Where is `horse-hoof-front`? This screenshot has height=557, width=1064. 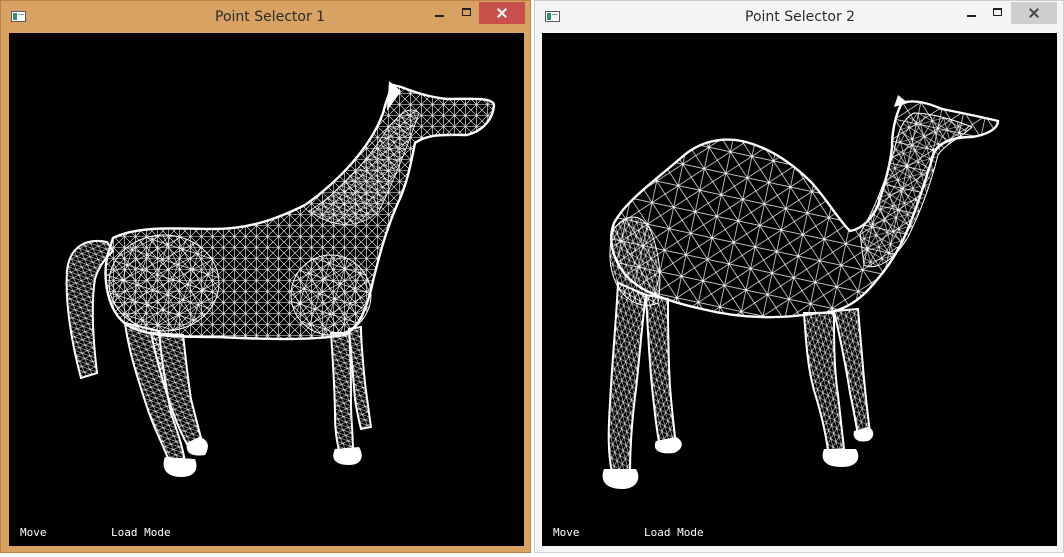
horse-hoof-front is located at coordinates (347, 456).